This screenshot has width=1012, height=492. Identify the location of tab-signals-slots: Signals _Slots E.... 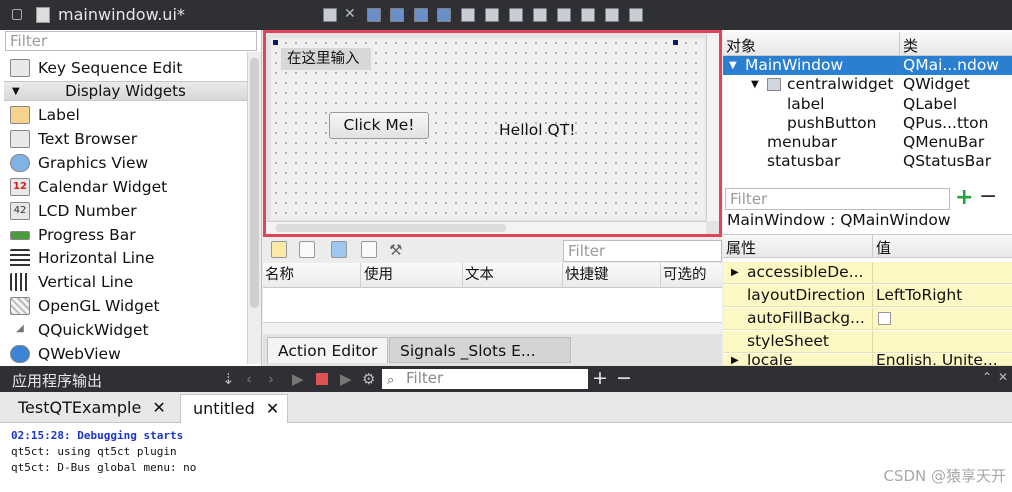
(480, 350).